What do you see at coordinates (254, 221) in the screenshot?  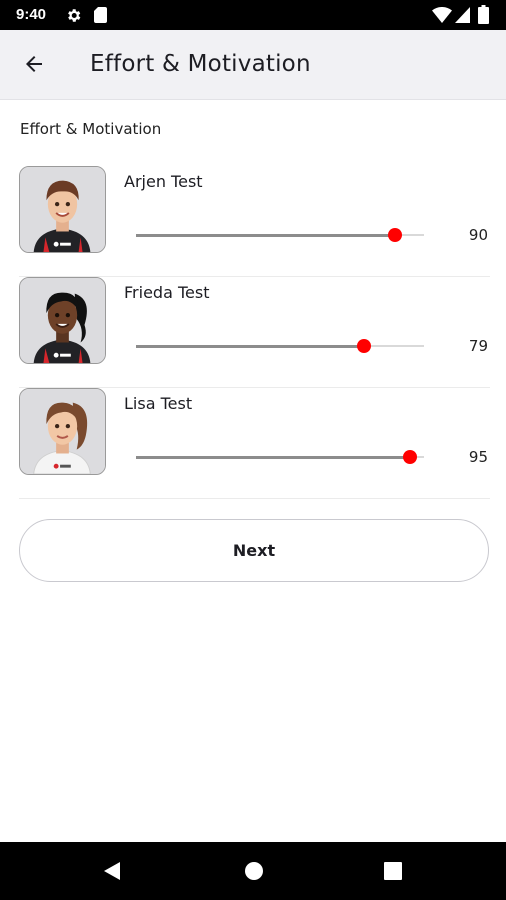 I see `player-row: Arjen Test 90` at bounding box center [254, 221].